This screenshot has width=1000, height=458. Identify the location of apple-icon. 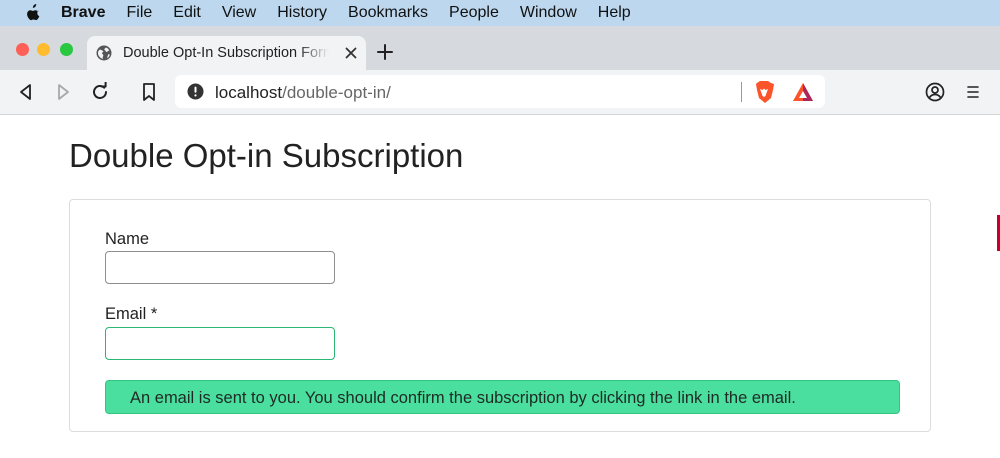
(33, 13).